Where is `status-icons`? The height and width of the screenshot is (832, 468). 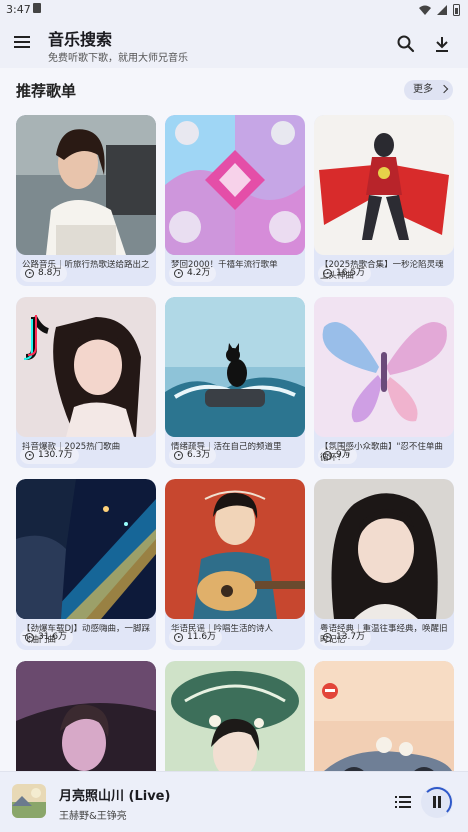 status-icons is located at coordinates (439, 10).